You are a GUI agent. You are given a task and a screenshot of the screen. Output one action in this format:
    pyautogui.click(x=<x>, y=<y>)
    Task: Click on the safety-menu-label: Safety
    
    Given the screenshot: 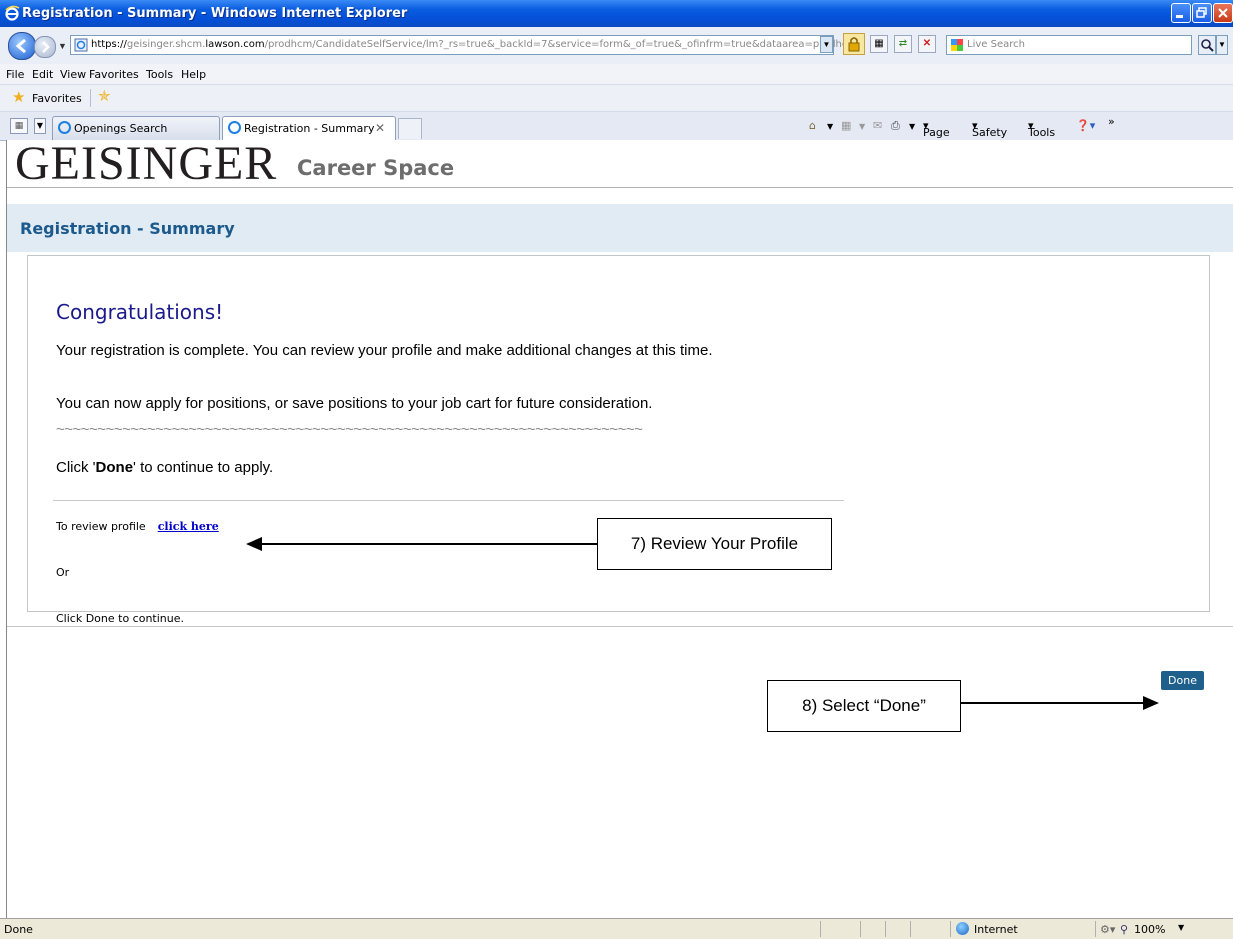 What is the action you would take?
    pyautogui.click(x=990, y=132)
    